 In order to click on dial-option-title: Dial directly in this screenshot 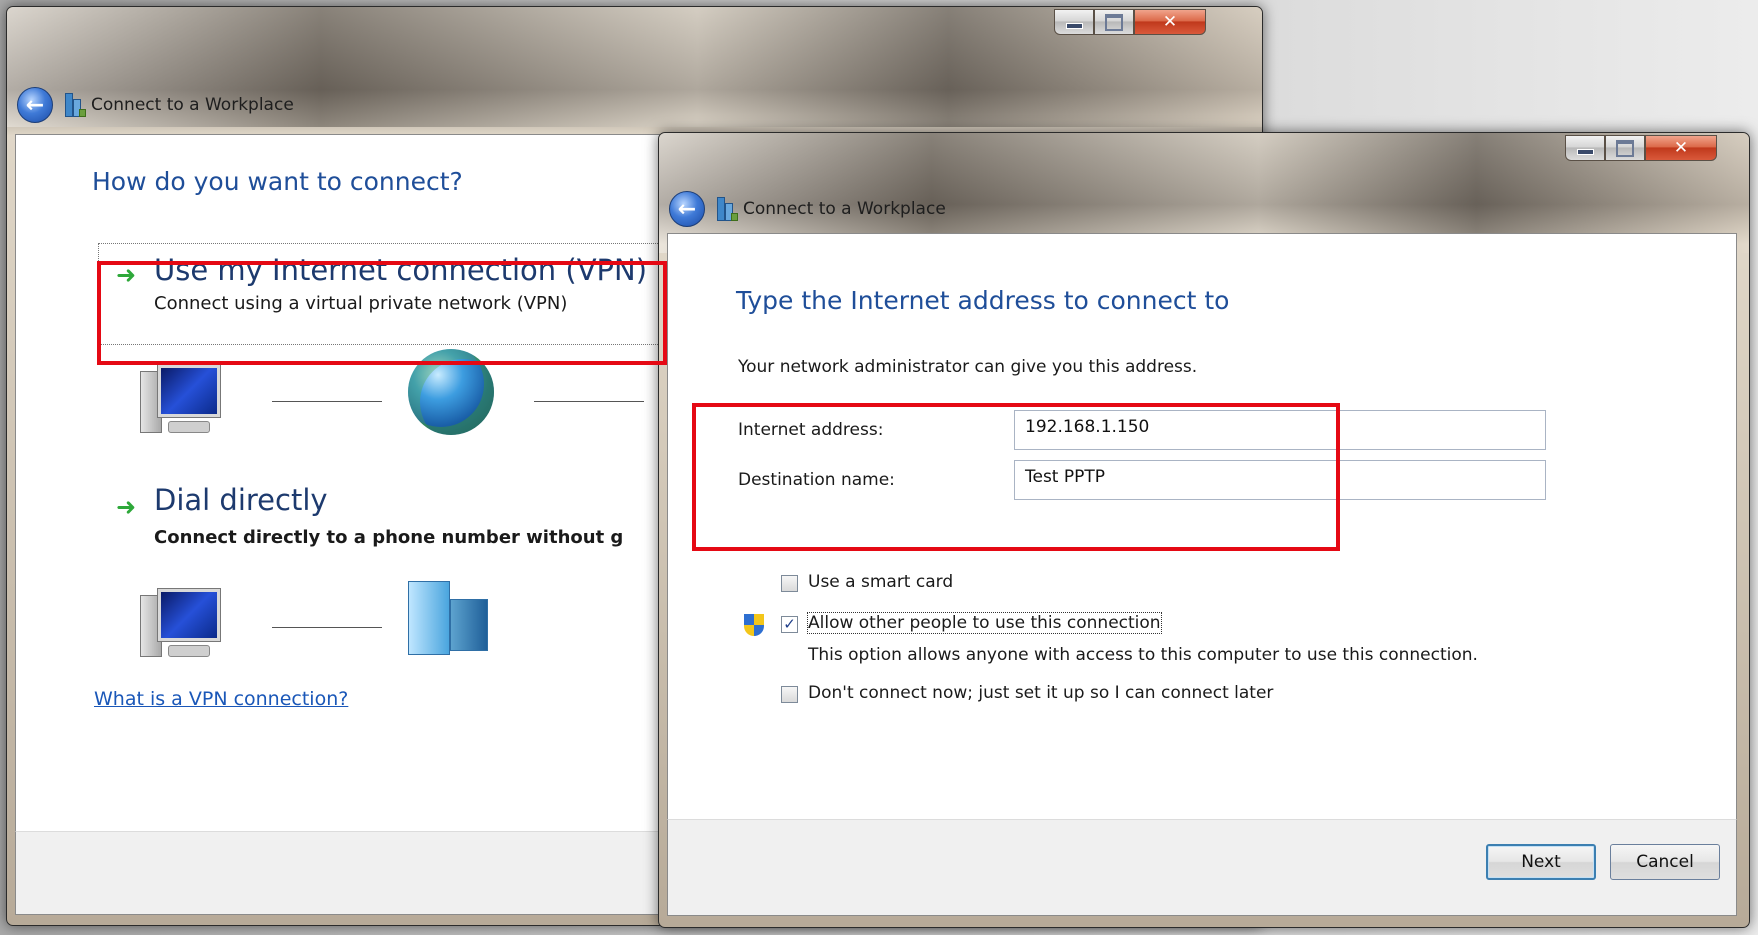, I will do `click(241, 500)`.